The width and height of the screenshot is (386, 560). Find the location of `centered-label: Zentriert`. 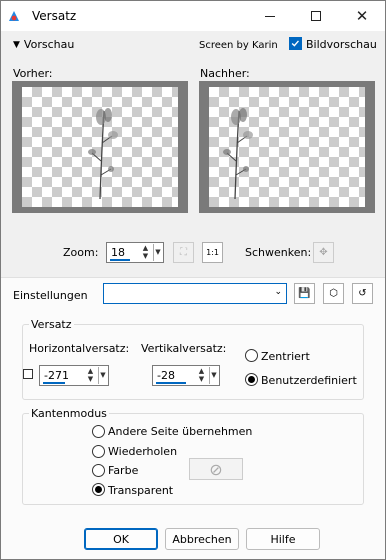

centered-label: Zentriert is located at coordinates (285, 356).